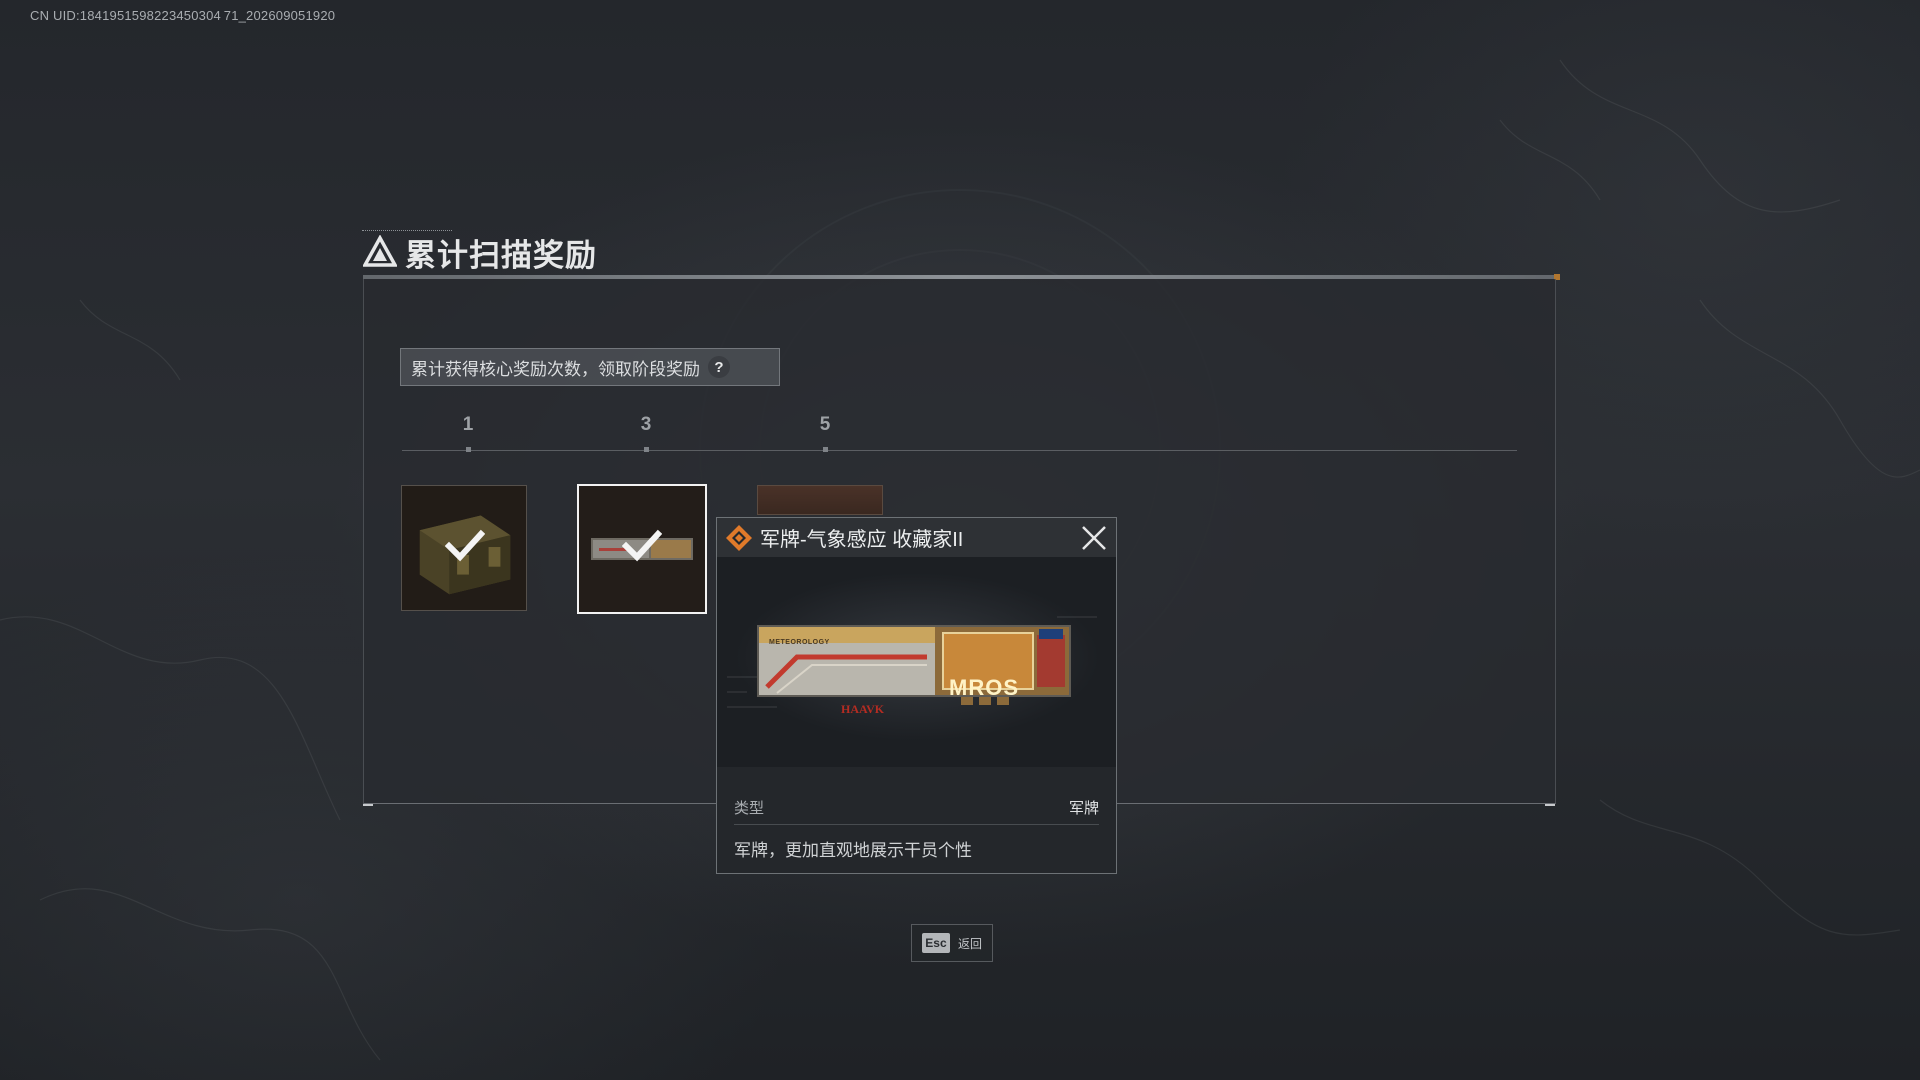  Describe the element at coordinates (1094, 538) in the screenshot. I see `close-icon` at that location.